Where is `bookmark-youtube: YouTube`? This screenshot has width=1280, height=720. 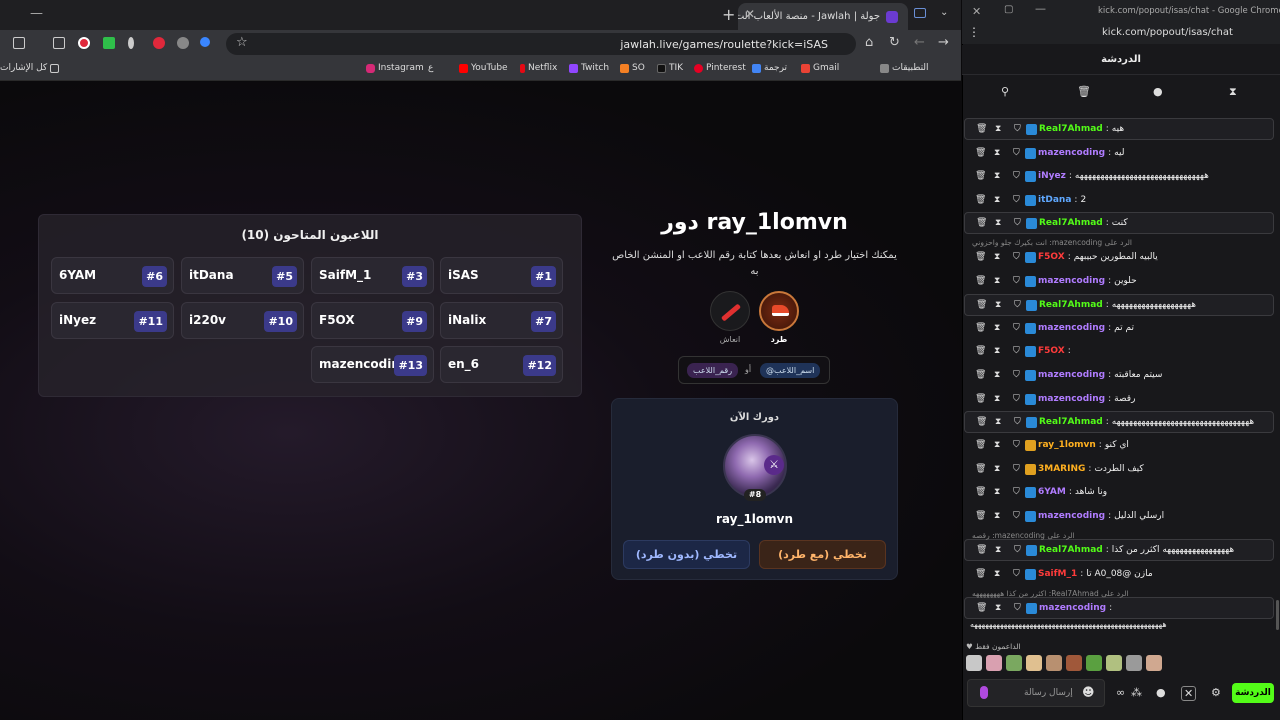
bookmark-youtube: YouTube is located at coordinates (483, 68).